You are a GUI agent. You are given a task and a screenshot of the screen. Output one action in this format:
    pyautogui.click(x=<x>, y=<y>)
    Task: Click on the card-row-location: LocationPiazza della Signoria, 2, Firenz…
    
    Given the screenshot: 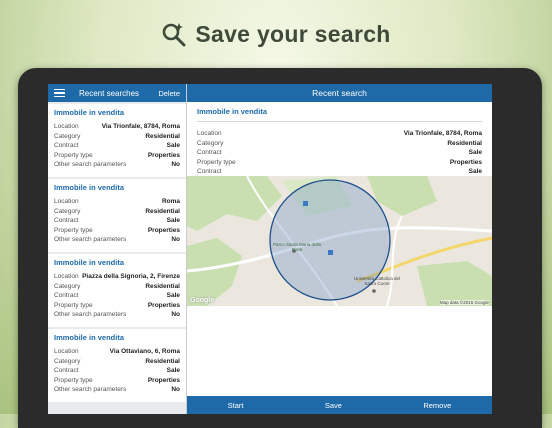 What is the action you would take?
    pyautogui.click(x=117, y=277)
    